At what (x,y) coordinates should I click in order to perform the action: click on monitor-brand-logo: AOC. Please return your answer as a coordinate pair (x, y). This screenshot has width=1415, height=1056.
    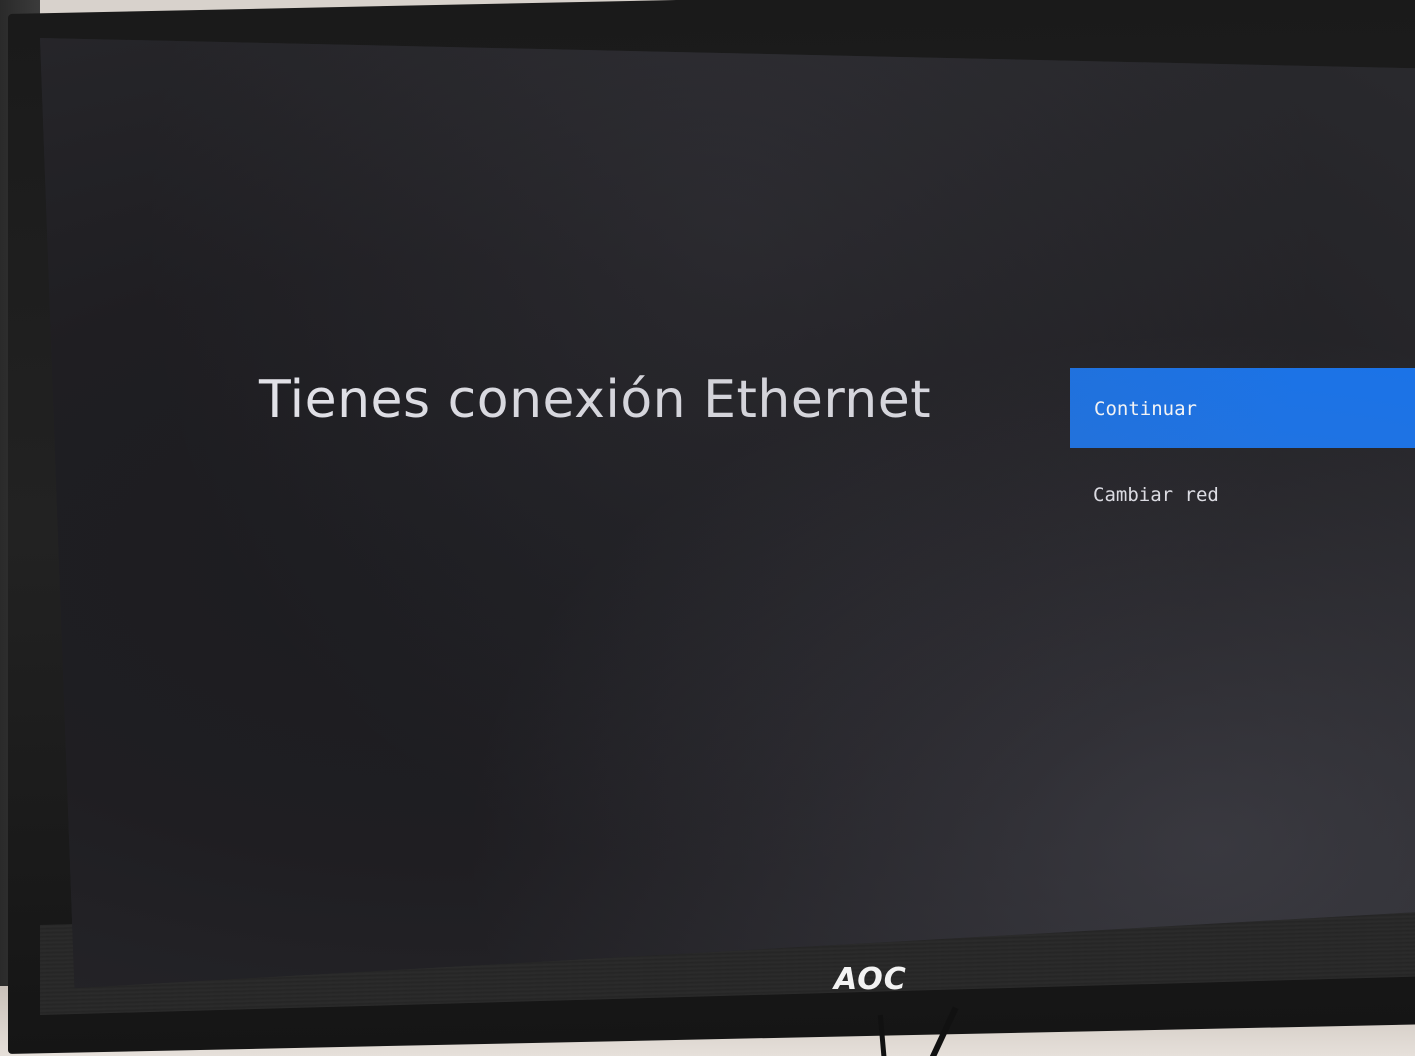
    Looking at the image, I should click on (870, 979).